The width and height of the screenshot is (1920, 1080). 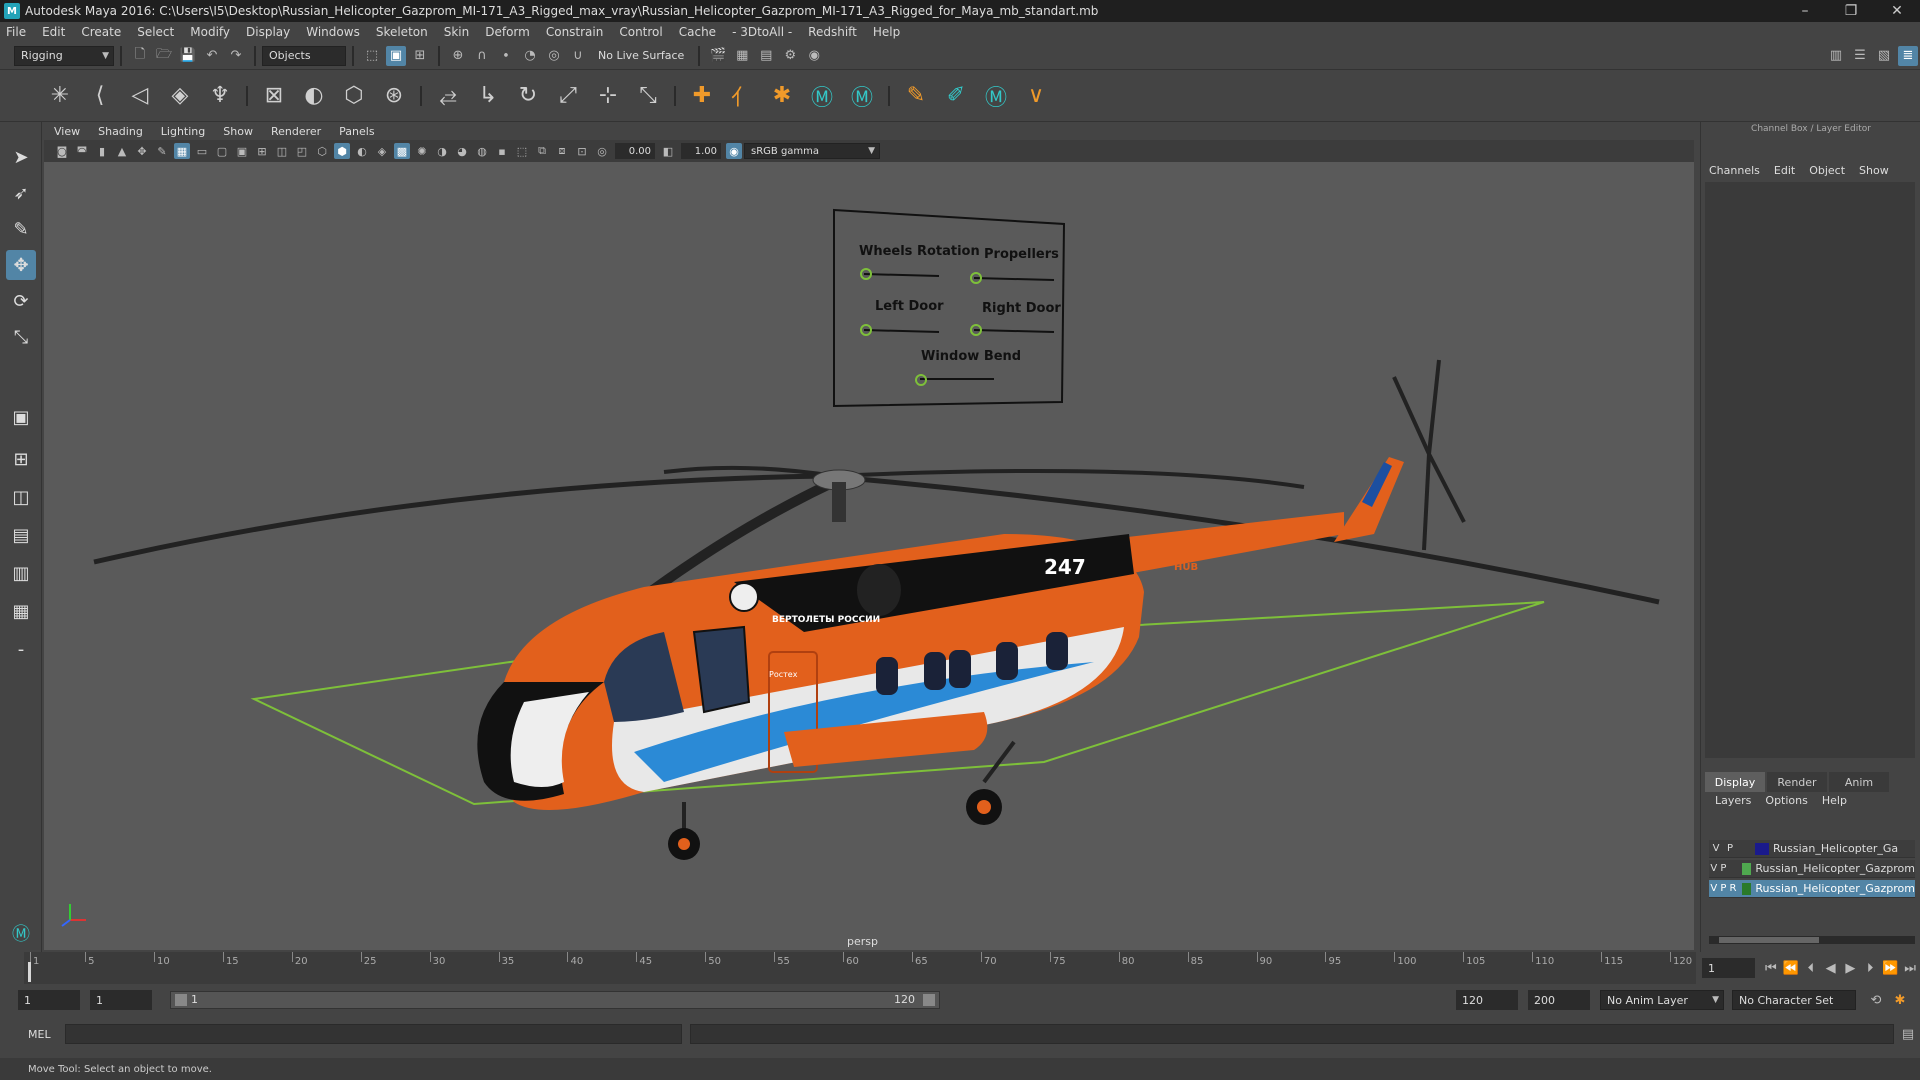 What do you see at coordinates (1487, 1000) in the screenshot?
I see `playback-end-field: 120` at bounding box center [1487, 1000].